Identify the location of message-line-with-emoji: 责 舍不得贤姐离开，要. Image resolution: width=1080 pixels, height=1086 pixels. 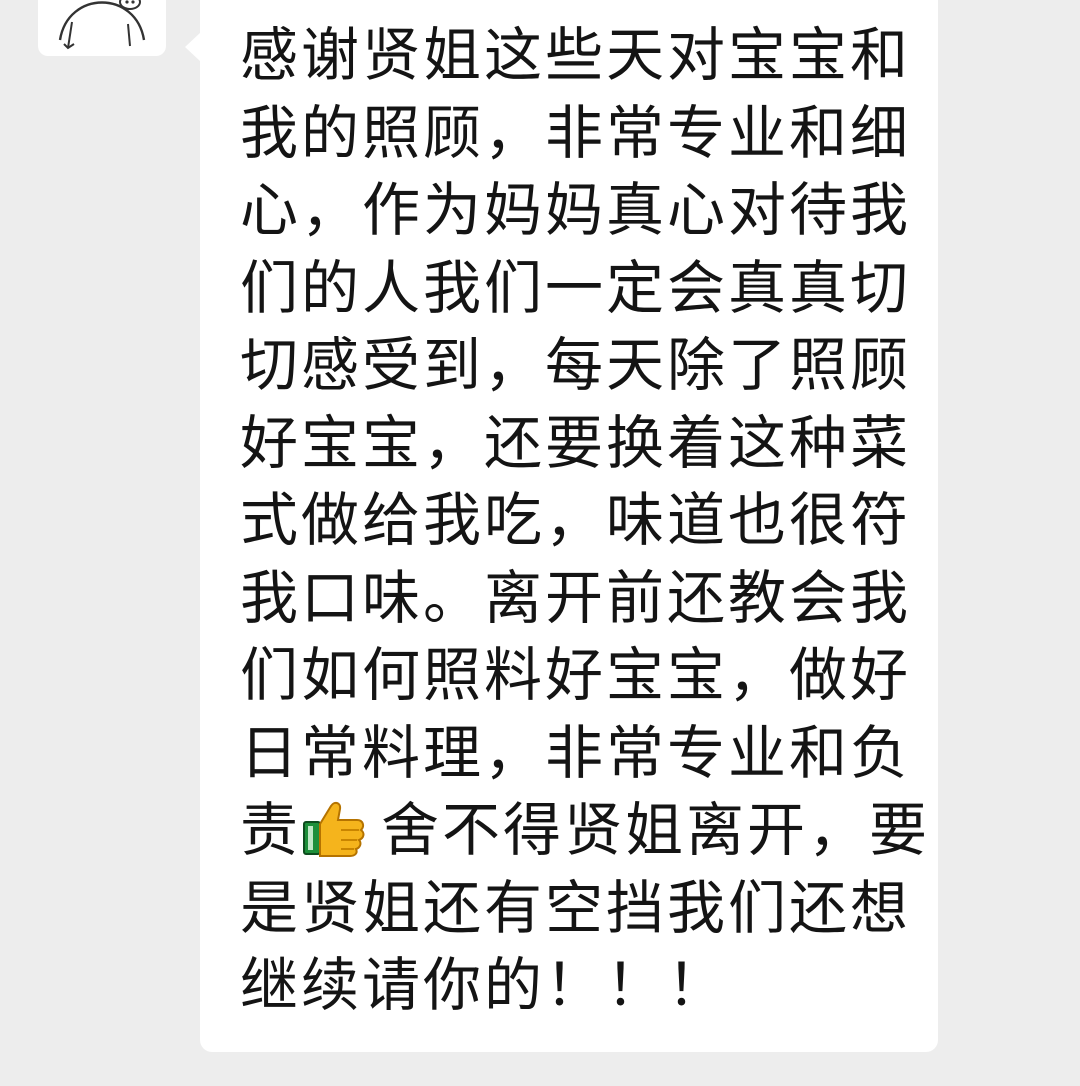
(583, 831).